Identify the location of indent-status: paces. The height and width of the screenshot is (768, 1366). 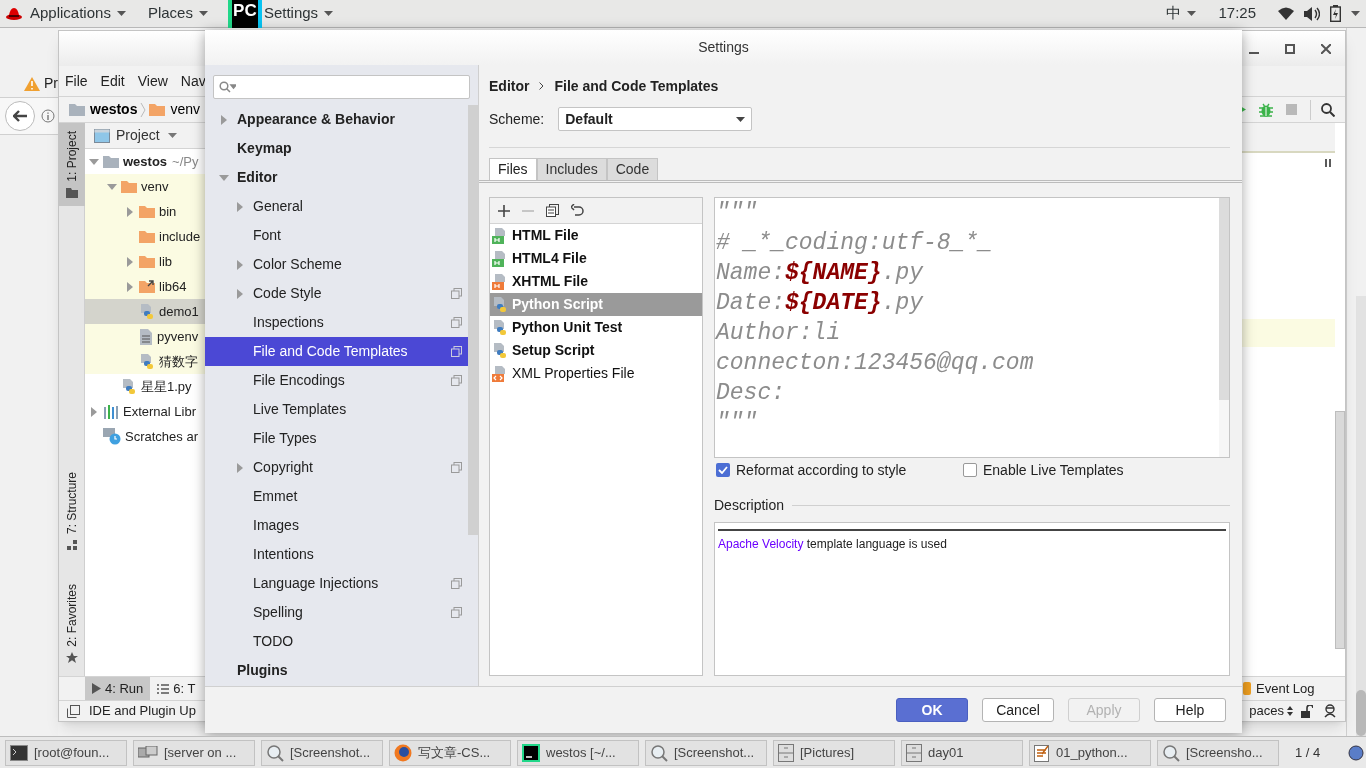
(1271, 711).